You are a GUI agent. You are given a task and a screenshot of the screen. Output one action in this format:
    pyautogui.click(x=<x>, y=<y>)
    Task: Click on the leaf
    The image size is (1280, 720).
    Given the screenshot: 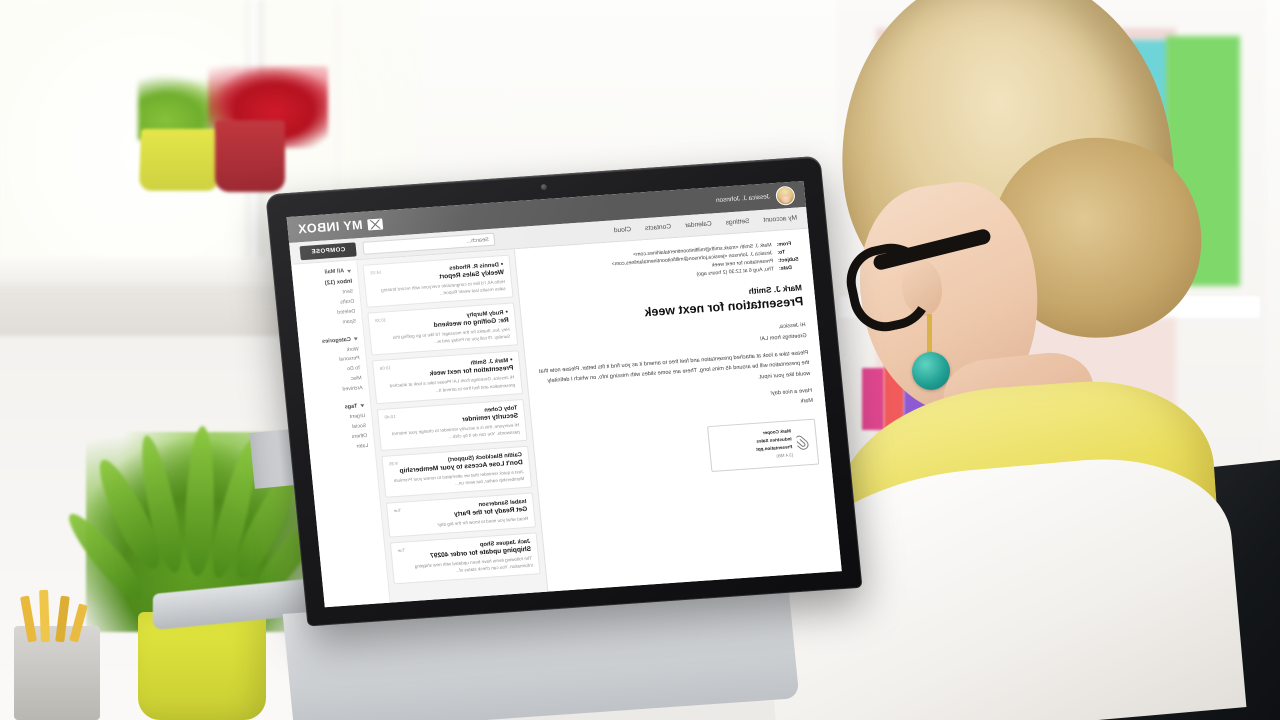 What is the action you would take?
    pyautogui.click(x=200, y=501)
    